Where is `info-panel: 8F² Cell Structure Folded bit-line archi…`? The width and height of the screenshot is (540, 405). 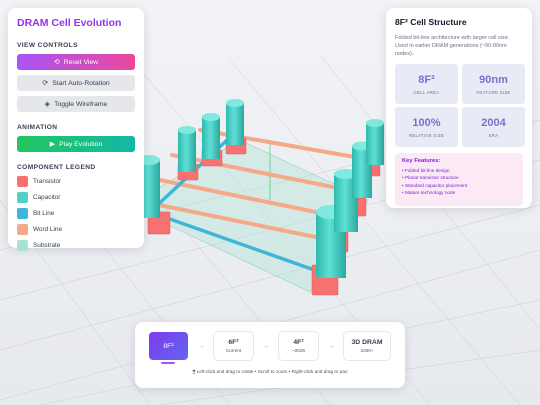
info-panel: 8F² Cell Structure Folded bit-line archi… is located at coordinates (459, 108).